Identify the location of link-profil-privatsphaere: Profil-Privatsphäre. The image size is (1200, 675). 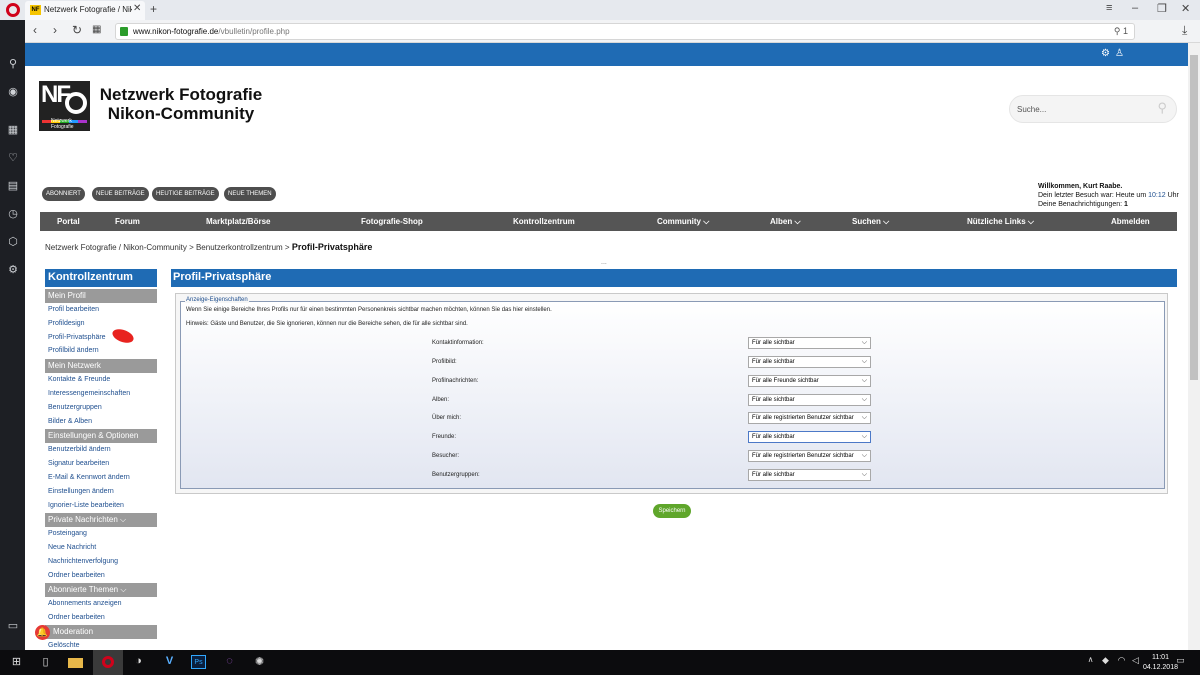
(77, 337).